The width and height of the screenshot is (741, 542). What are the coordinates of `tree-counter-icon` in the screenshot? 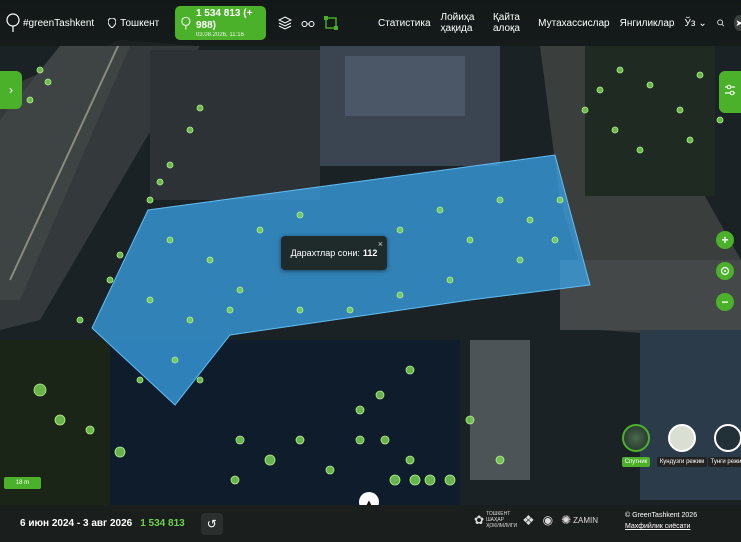 It's located at (186, 23).